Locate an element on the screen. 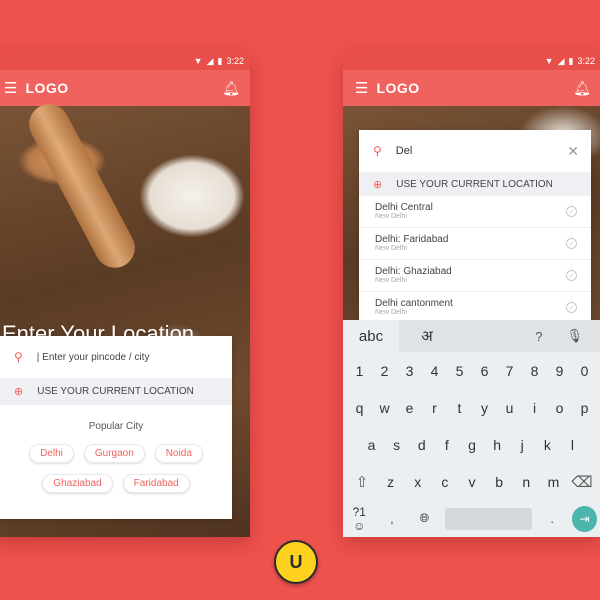  number-key: 0 is located at coordinates (585, 371).